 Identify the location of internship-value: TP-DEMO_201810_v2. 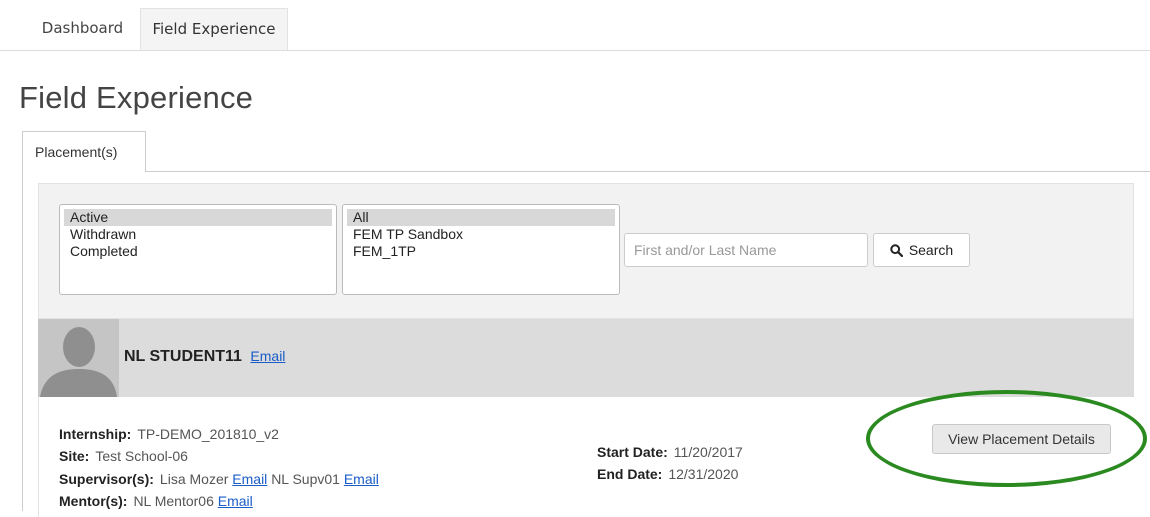
(208, 434).